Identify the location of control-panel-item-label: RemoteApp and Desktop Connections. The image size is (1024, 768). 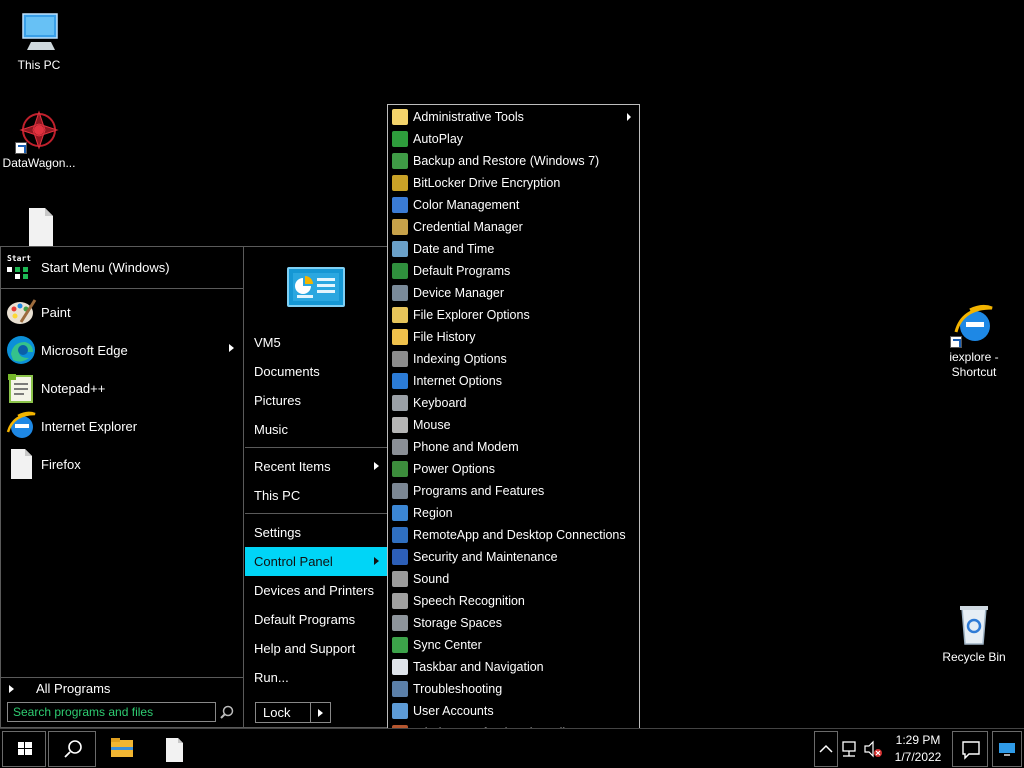
(519, 535).